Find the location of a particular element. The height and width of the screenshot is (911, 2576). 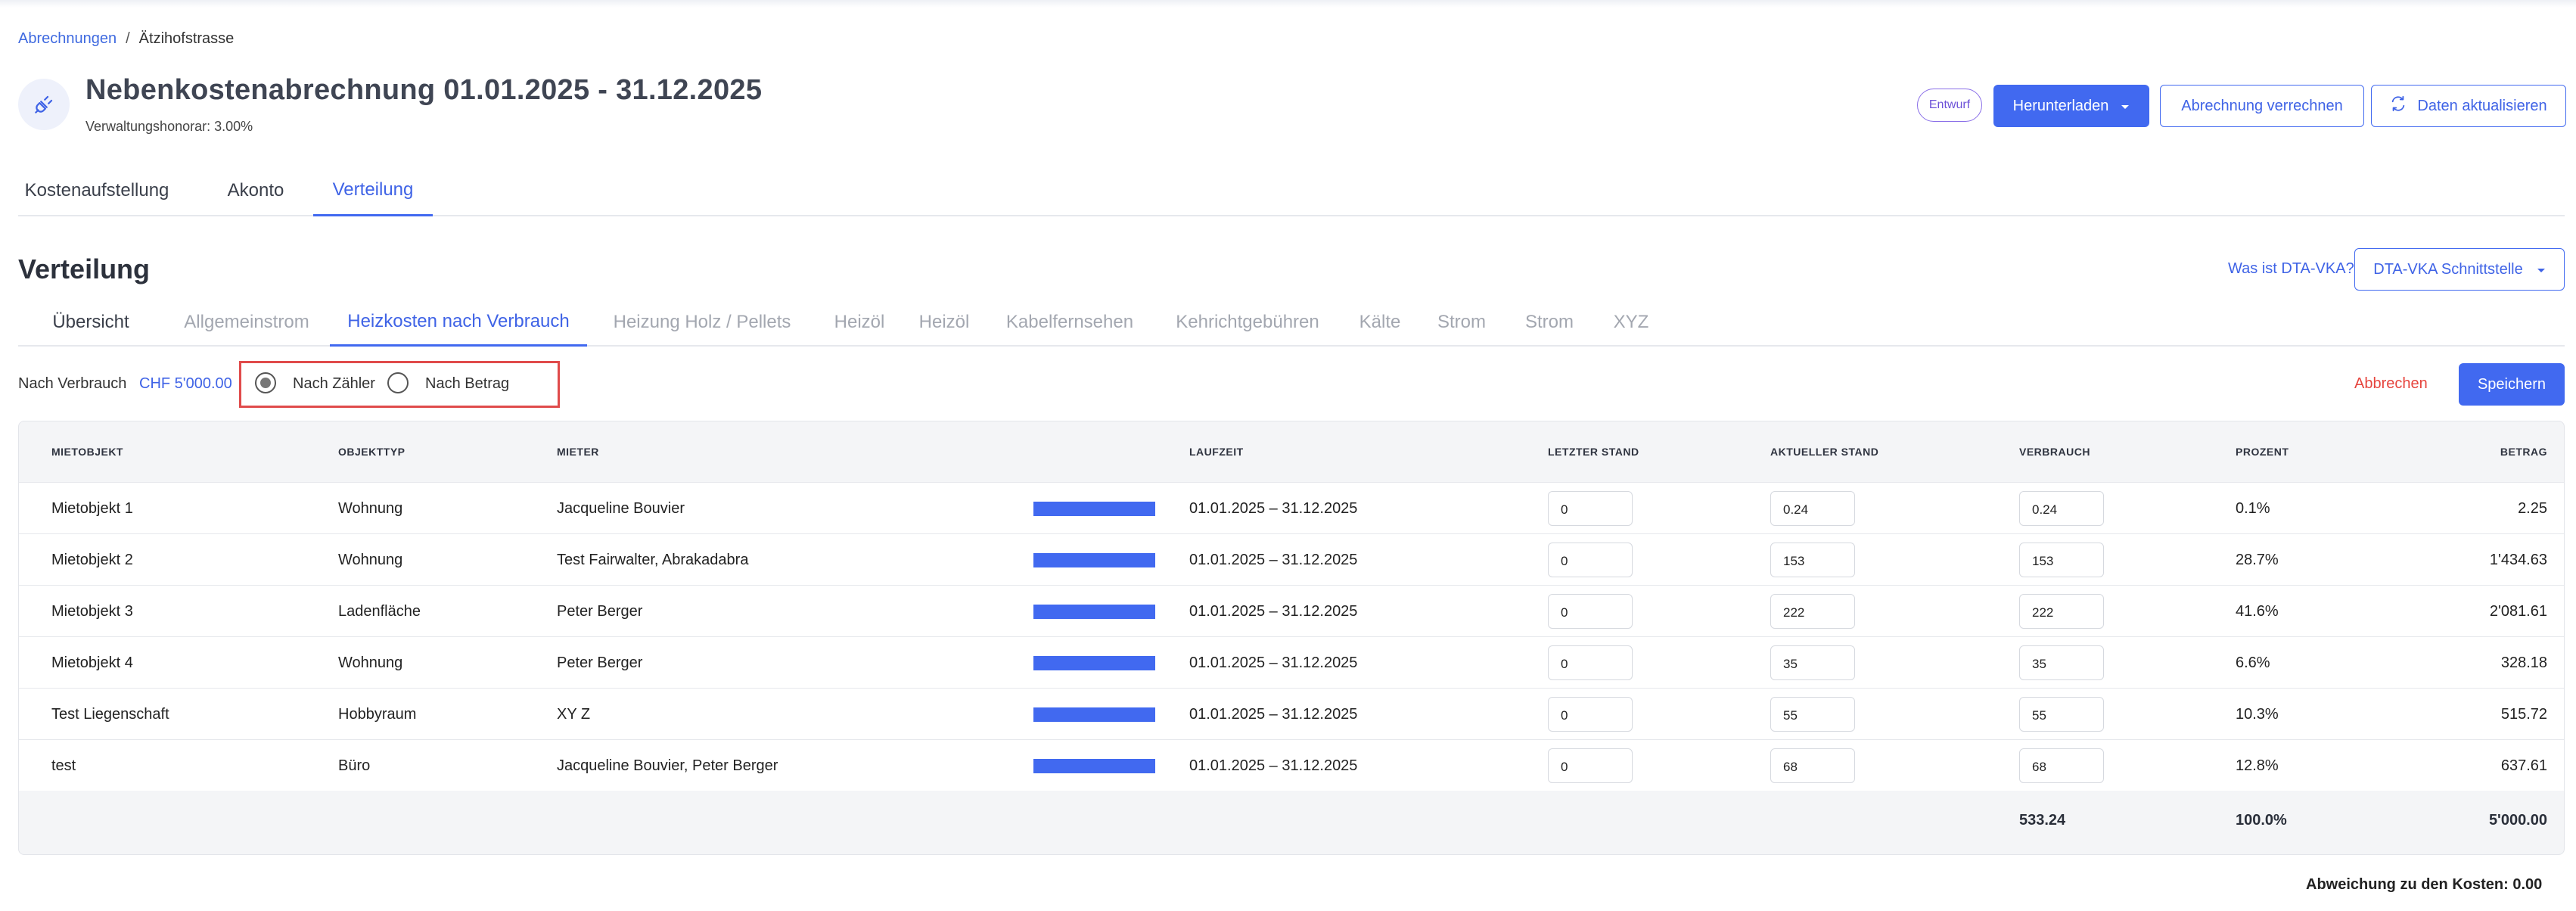

status-badge: Entwurf is located at coordinates (1949, 105).